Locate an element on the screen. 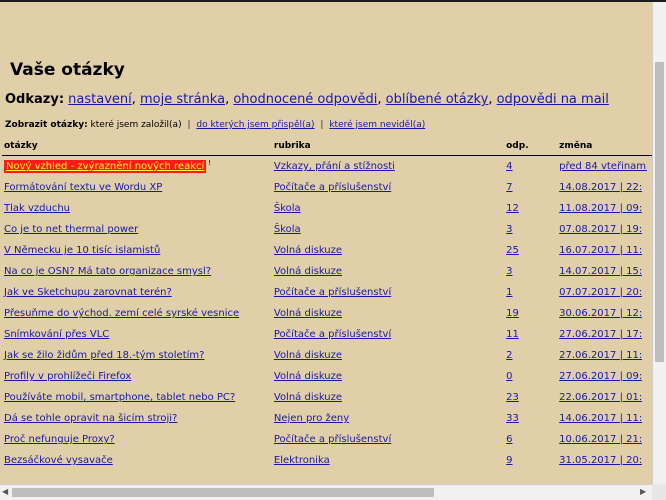 The image size is (666, 500). question-link: Co je to net thermal power is located at coordinates (71, 229).